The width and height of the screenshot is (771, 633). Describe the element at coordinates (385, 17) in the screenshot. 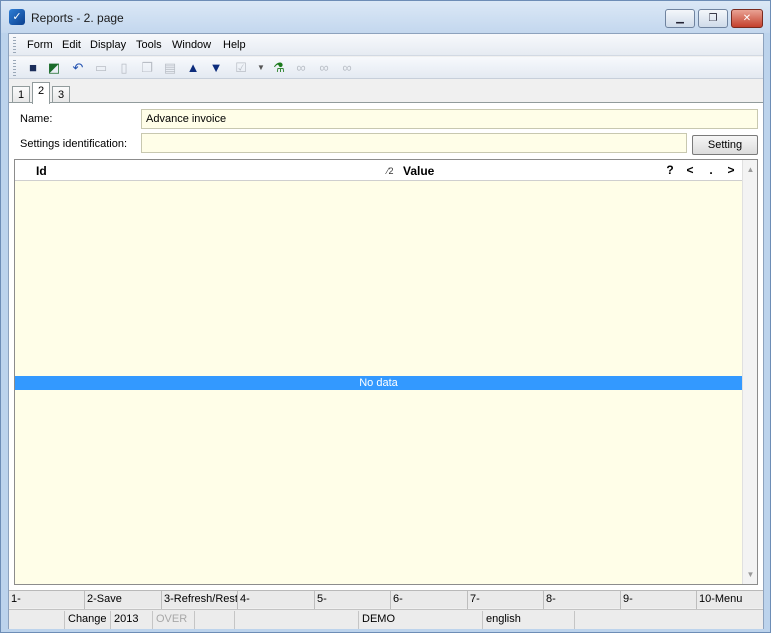

I see `title-bar: ✓ Reports - 2. page ▁ ❐ ✕` at that location.